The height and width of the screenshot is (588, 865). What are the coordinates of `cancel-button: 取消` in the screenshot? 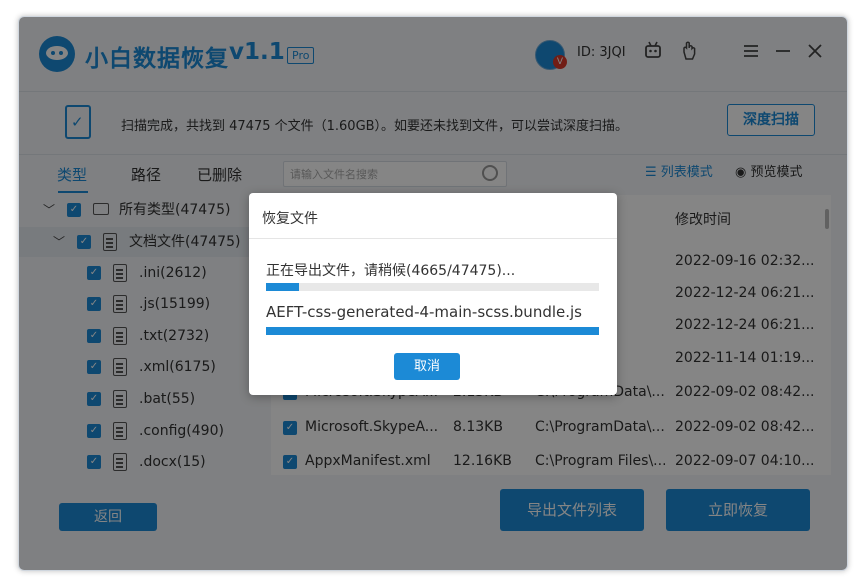 It's located at (427, 366).